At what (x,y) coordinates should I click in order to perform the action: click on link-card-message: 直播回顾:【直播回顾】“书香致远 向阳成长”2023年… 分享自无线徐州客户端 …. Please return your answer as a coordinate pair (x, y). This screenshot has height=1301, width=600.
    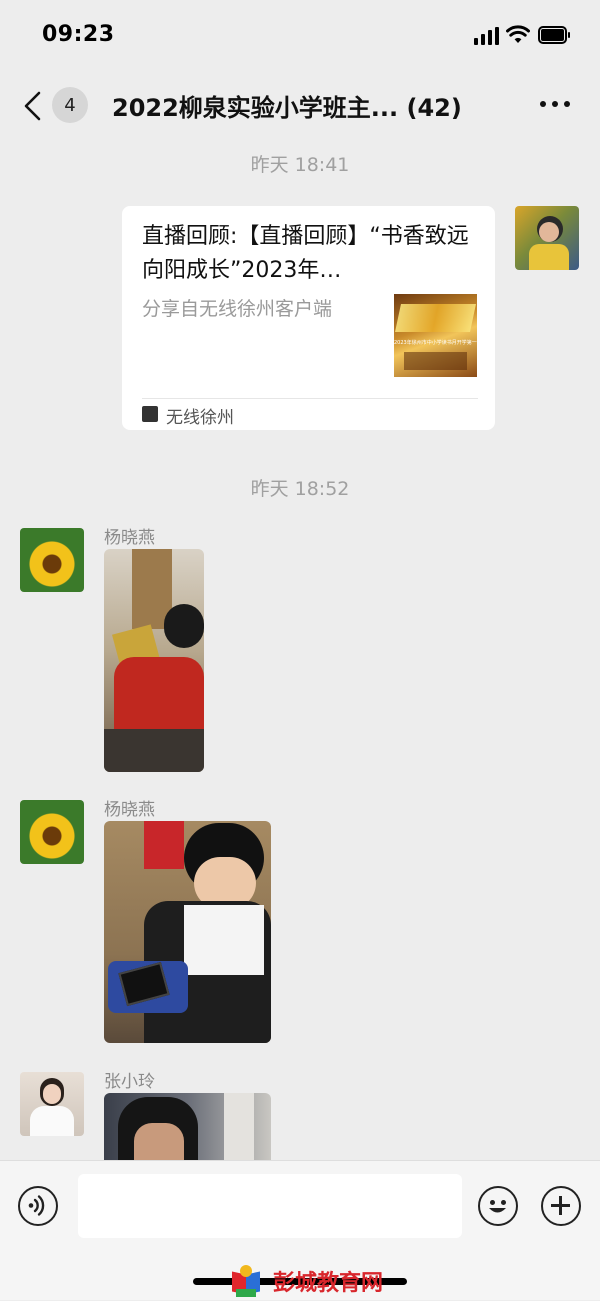
    Looking at the image, I should click on (308, 318).